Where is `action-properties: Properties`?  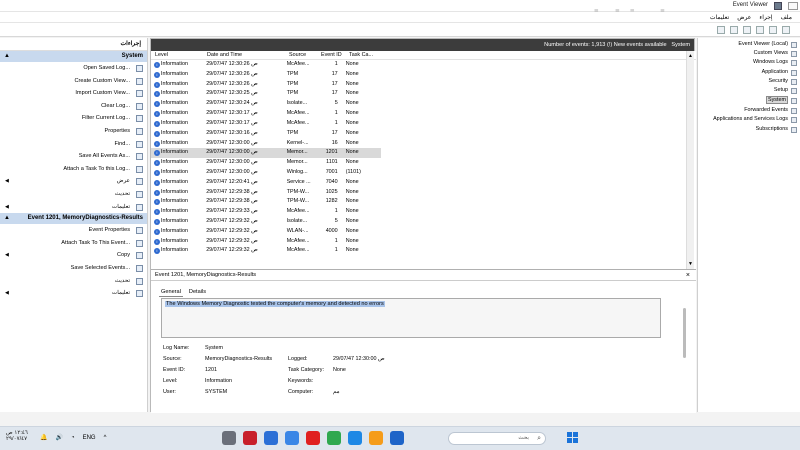
action-properties: Properties is located at coordinates (73, 131).